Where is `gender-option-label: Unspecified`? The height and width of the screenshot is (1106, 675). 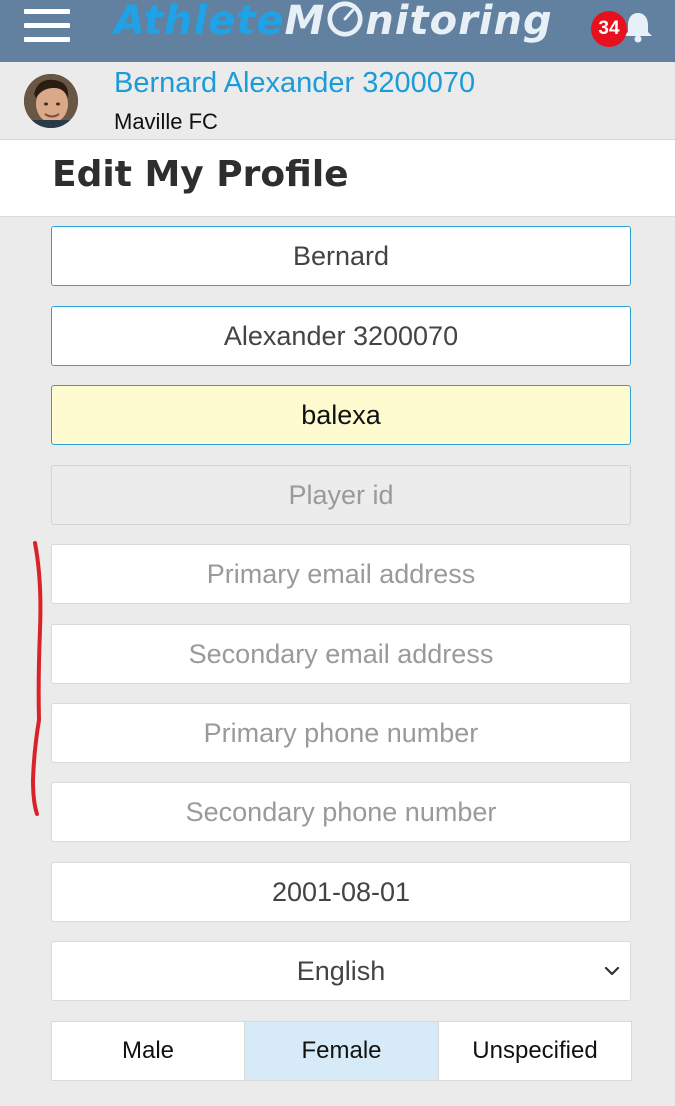 gender-option-label: Unspecified is located at coordinates (535, 1050).